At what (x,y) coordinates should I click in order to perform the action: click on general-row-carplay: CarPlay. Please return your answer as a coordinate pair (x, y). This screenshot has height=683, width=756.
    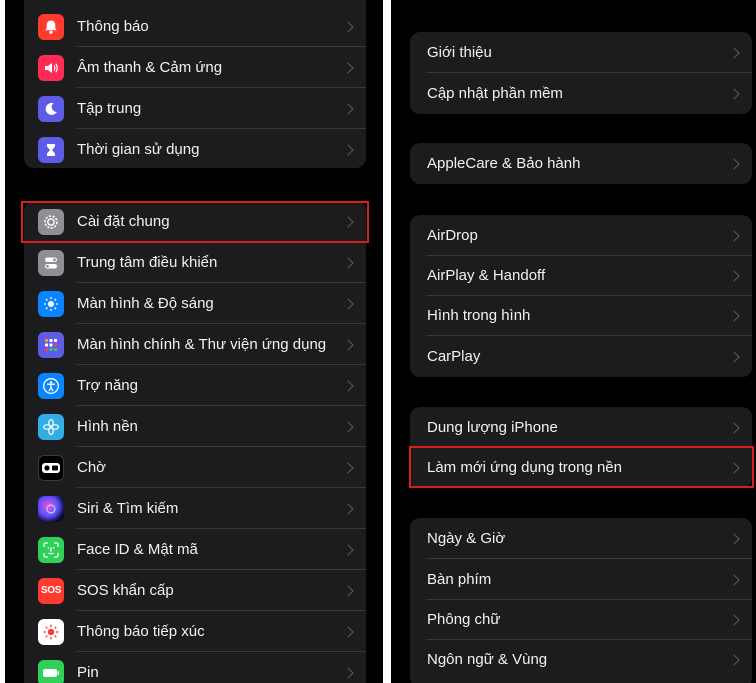
    Looking at the image, I should click on (581, 356).